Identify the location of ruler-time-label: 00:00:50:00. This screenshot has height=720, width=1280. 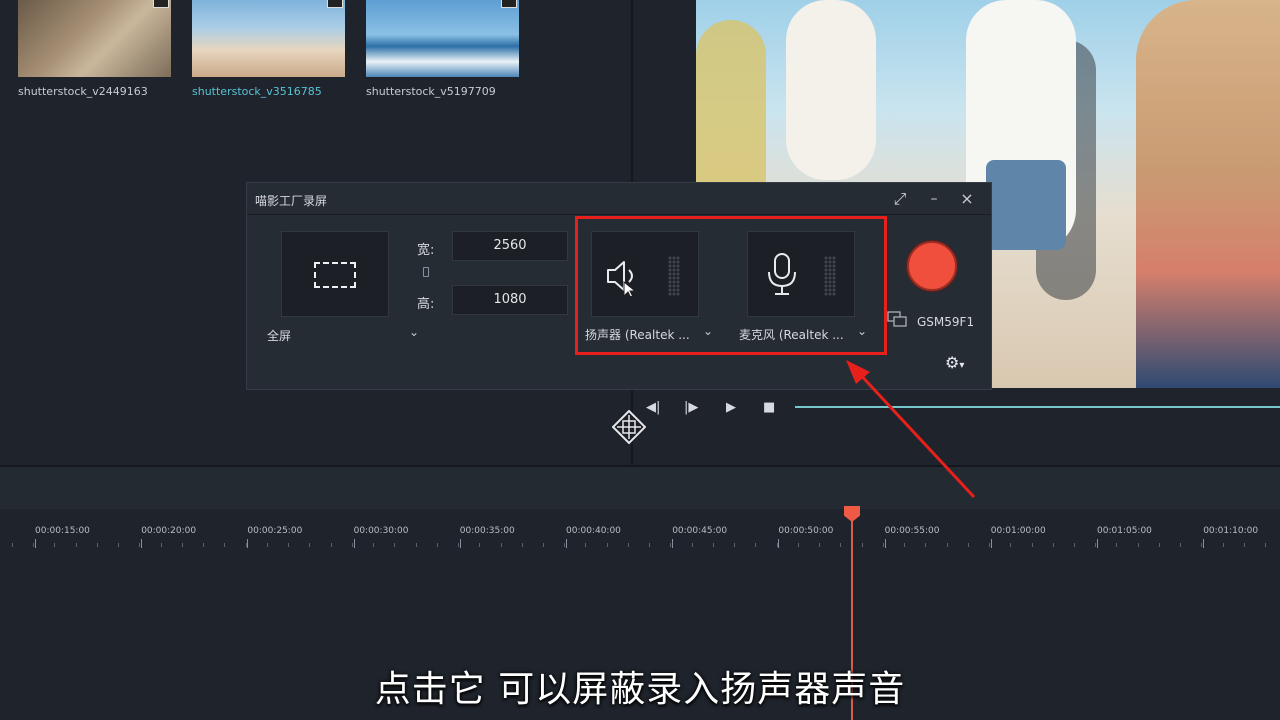
(806, 531).